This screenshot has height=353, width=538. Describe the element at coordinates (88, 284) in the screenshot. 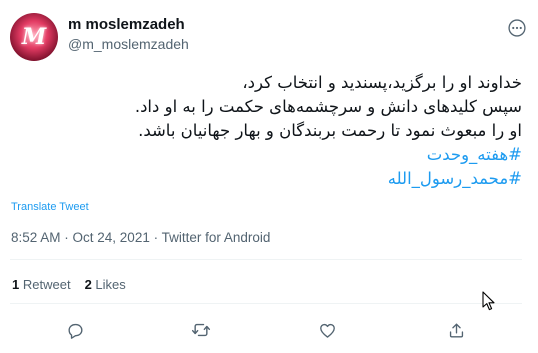

I see `likes-count: 2` at that location.